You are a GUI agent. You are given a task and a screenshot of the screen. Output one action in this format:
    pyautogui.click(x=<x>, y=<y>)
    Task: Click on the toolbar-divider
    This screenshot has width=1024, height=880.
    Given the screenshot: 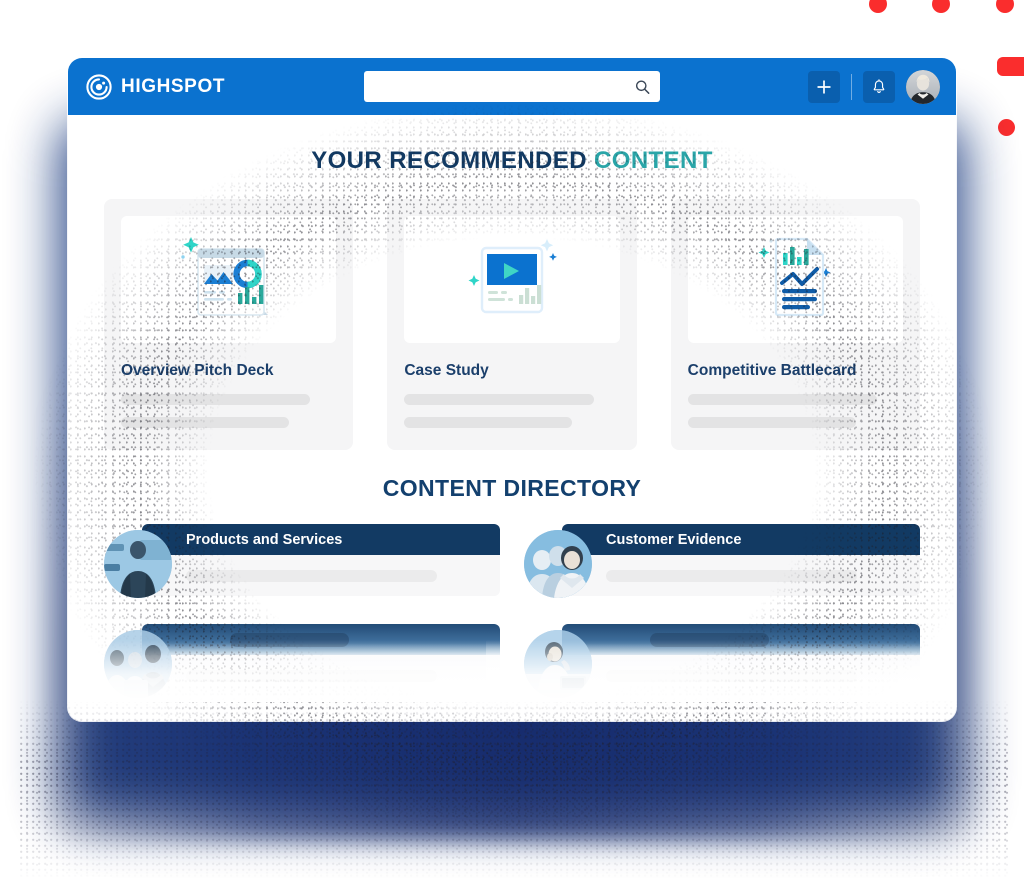 What is the action you would take?
    pyautogui.click(x=851, y=86)
    